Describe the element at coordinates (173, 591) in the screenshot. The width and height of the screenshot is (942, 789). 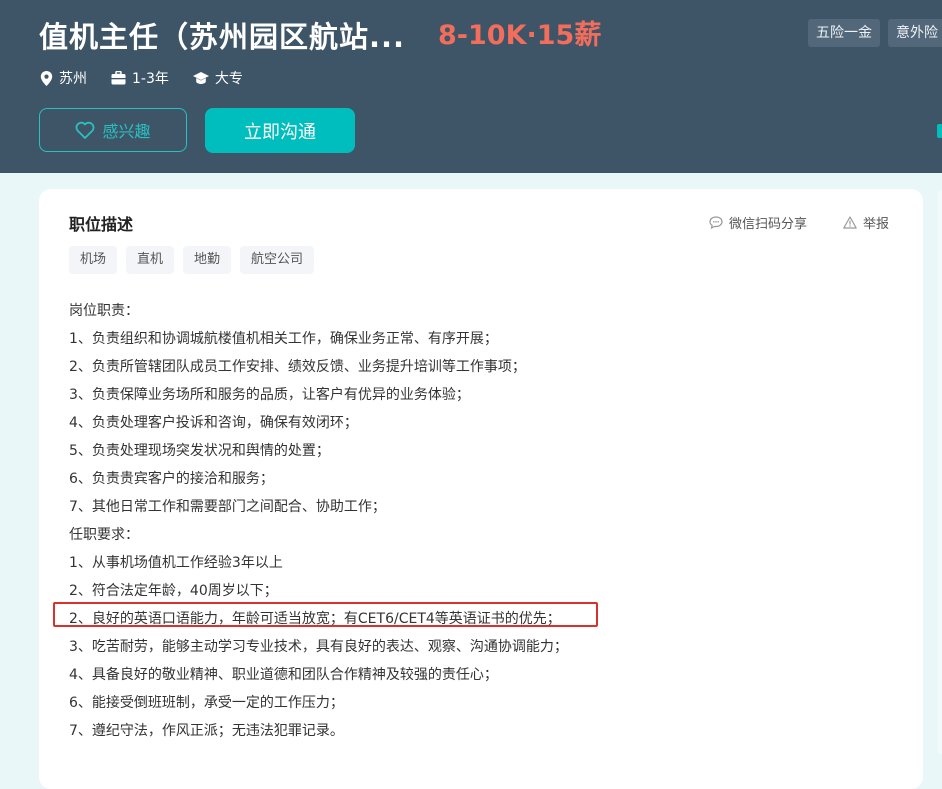
I see `description-line: 2、符合法定年龄，40周岁以下；` at that location.